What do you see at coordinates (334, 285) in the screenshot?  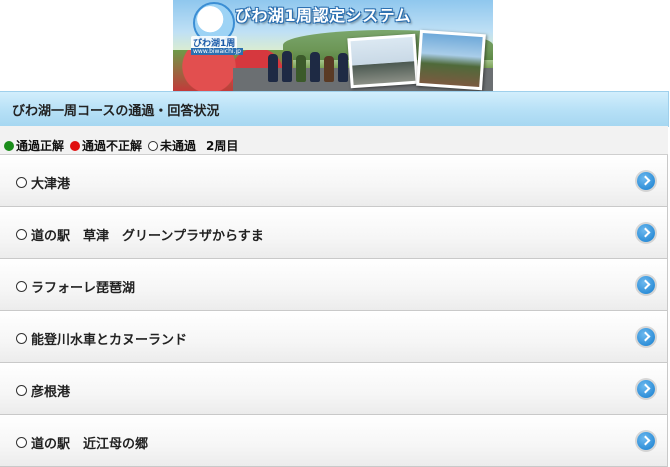 I see `list-item-laforet: ラフォーレ琵琶湖` at bounding box center [334, 285].